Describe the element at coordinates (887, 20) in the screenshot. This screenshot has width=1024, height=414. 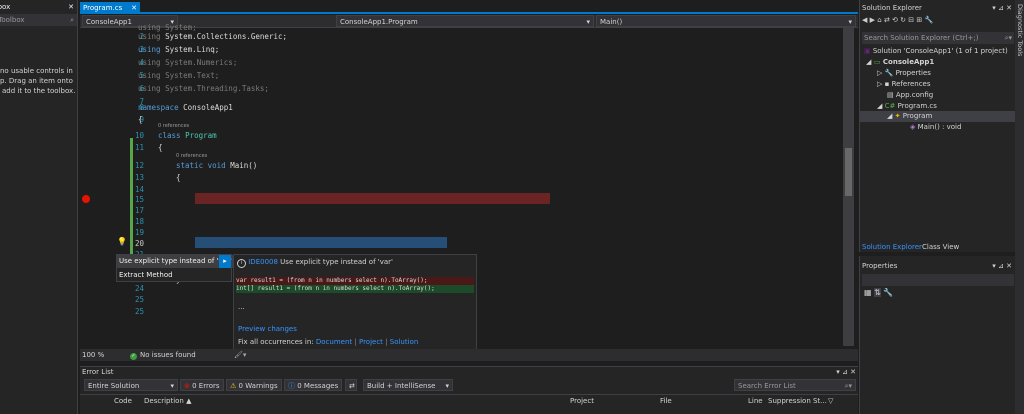
I see `sync-icon: ⇄` at that location.